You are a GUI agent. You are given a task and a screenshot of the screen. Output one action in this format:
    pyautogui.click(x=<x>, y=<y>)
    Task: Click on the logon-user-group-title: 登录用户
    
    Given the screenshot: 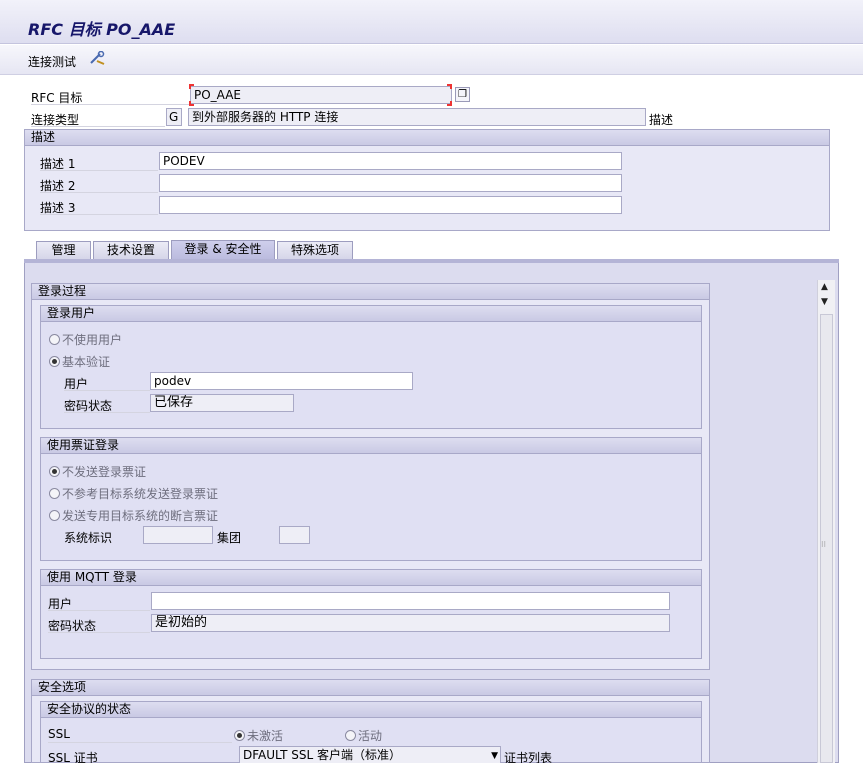 What is the action you would take?
    pyautogui.click(x=371, y=314)
    